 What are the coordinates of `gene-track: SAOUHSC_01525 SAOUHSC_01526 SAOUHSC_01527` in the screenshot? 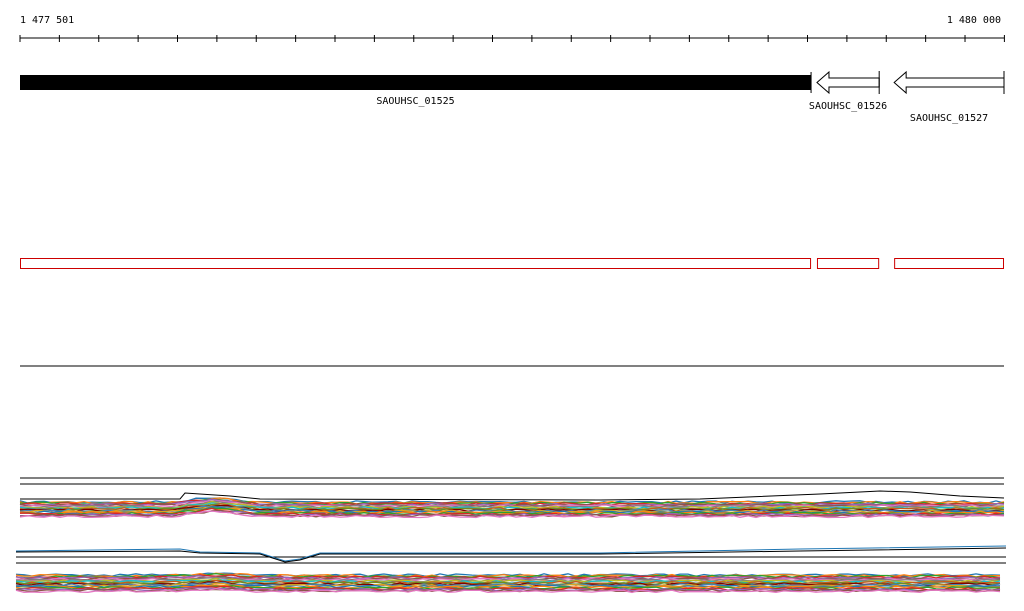 It's located at (512, 97).